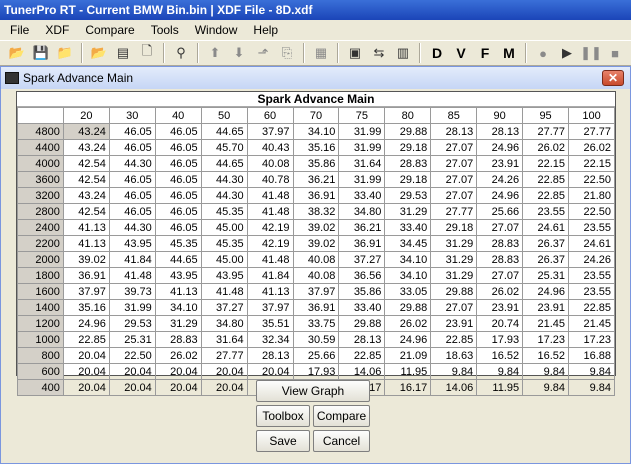  Describe the element at coordinates (543, 53) in the screenshot. I see `record-icon: ●` at that location.